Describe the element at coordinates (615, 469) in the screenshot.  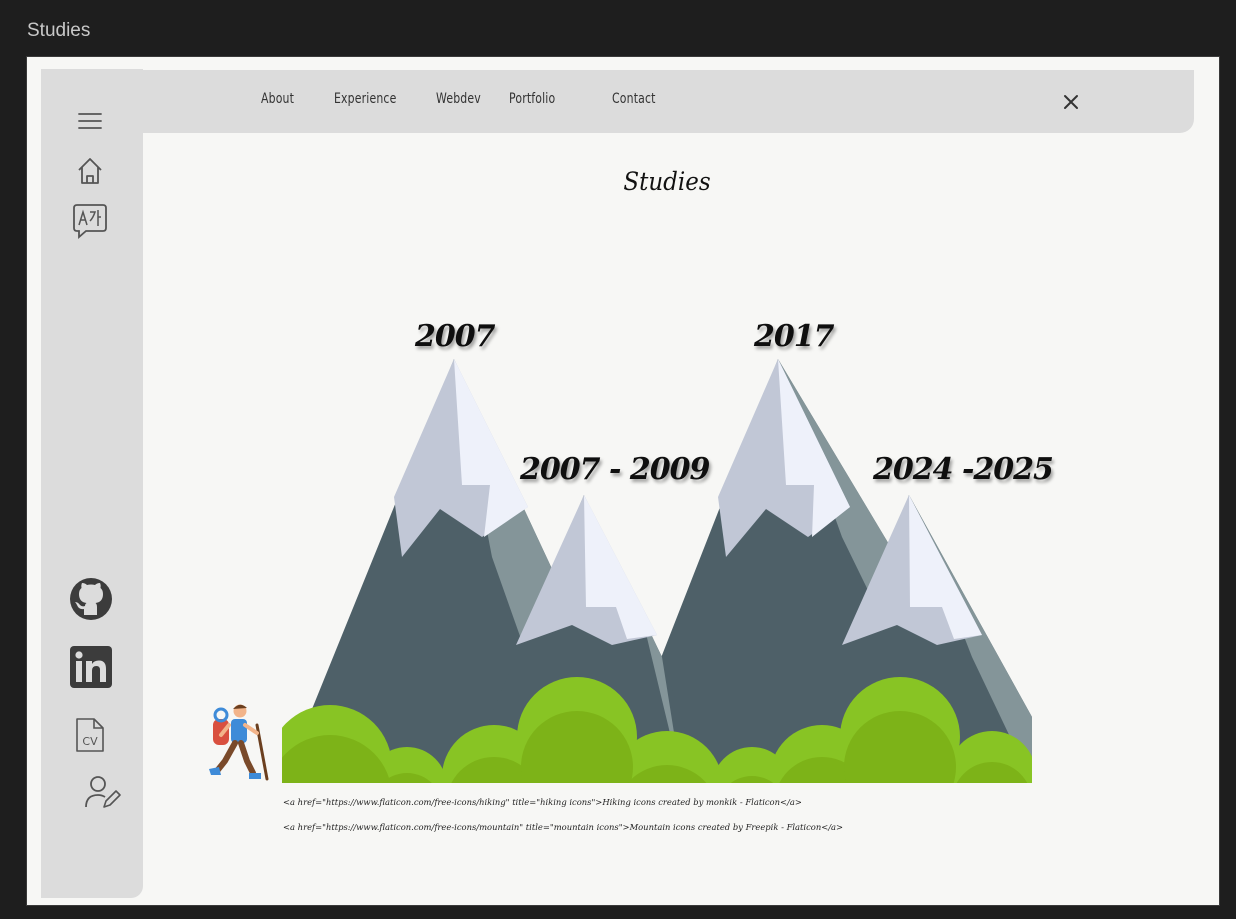
I see `milestone-2007-2009: 2007 - 2009` at that location.